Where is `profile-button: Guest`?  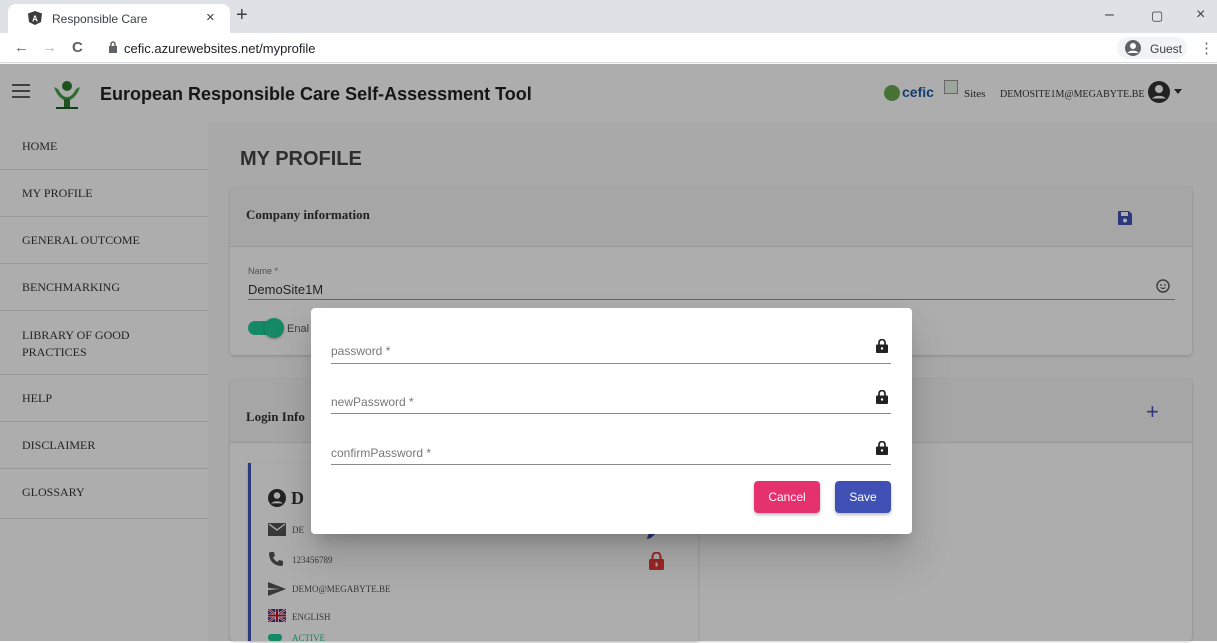 profile-button: Guest is located at coordinates (1152, 48).